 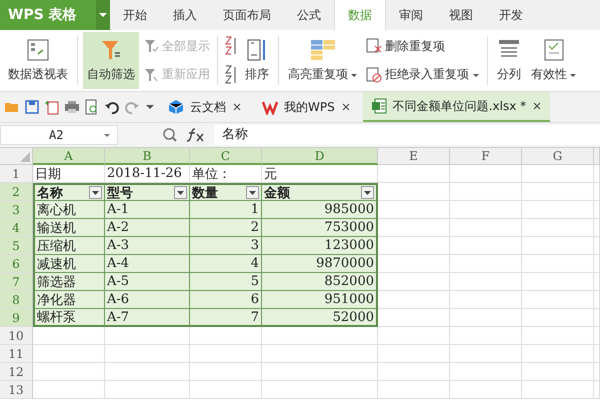 What do you see at coordinates (320, 318) in the screenshot?
I see `table-cell: 52000` at bounding box center [320, 318].